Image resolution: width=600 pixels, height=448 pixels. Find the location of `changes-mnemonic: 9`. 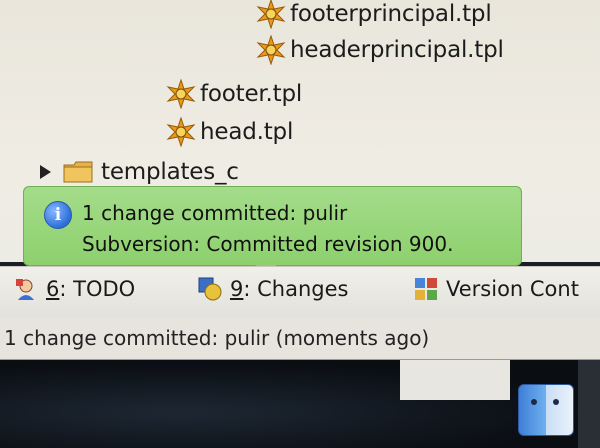

changes-mnemonic: 9 is located at coordinates (237, 289).